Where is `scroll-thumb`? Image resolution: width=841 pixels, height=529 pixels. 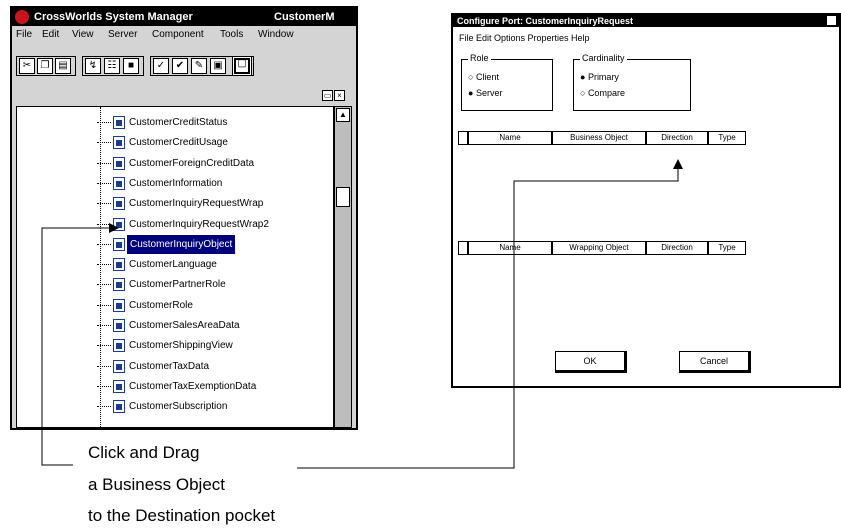 scroll-thumb is located at coordinates (343, 197).